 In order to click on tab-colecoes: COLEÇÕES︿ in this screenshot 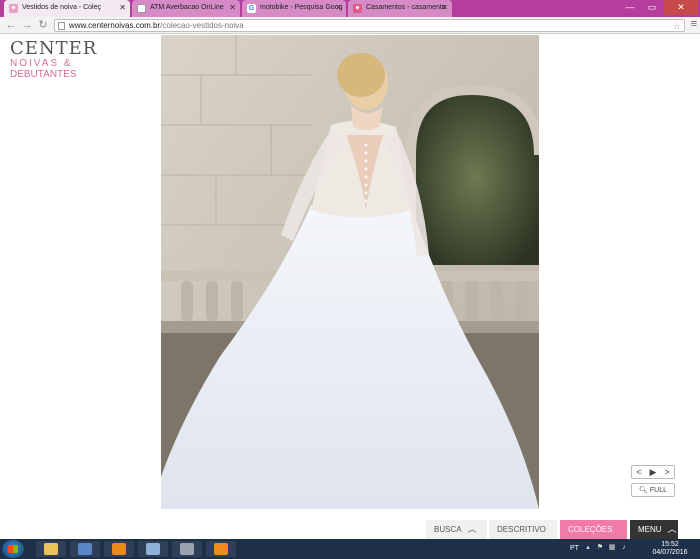, I will do `click(593, 529)`.